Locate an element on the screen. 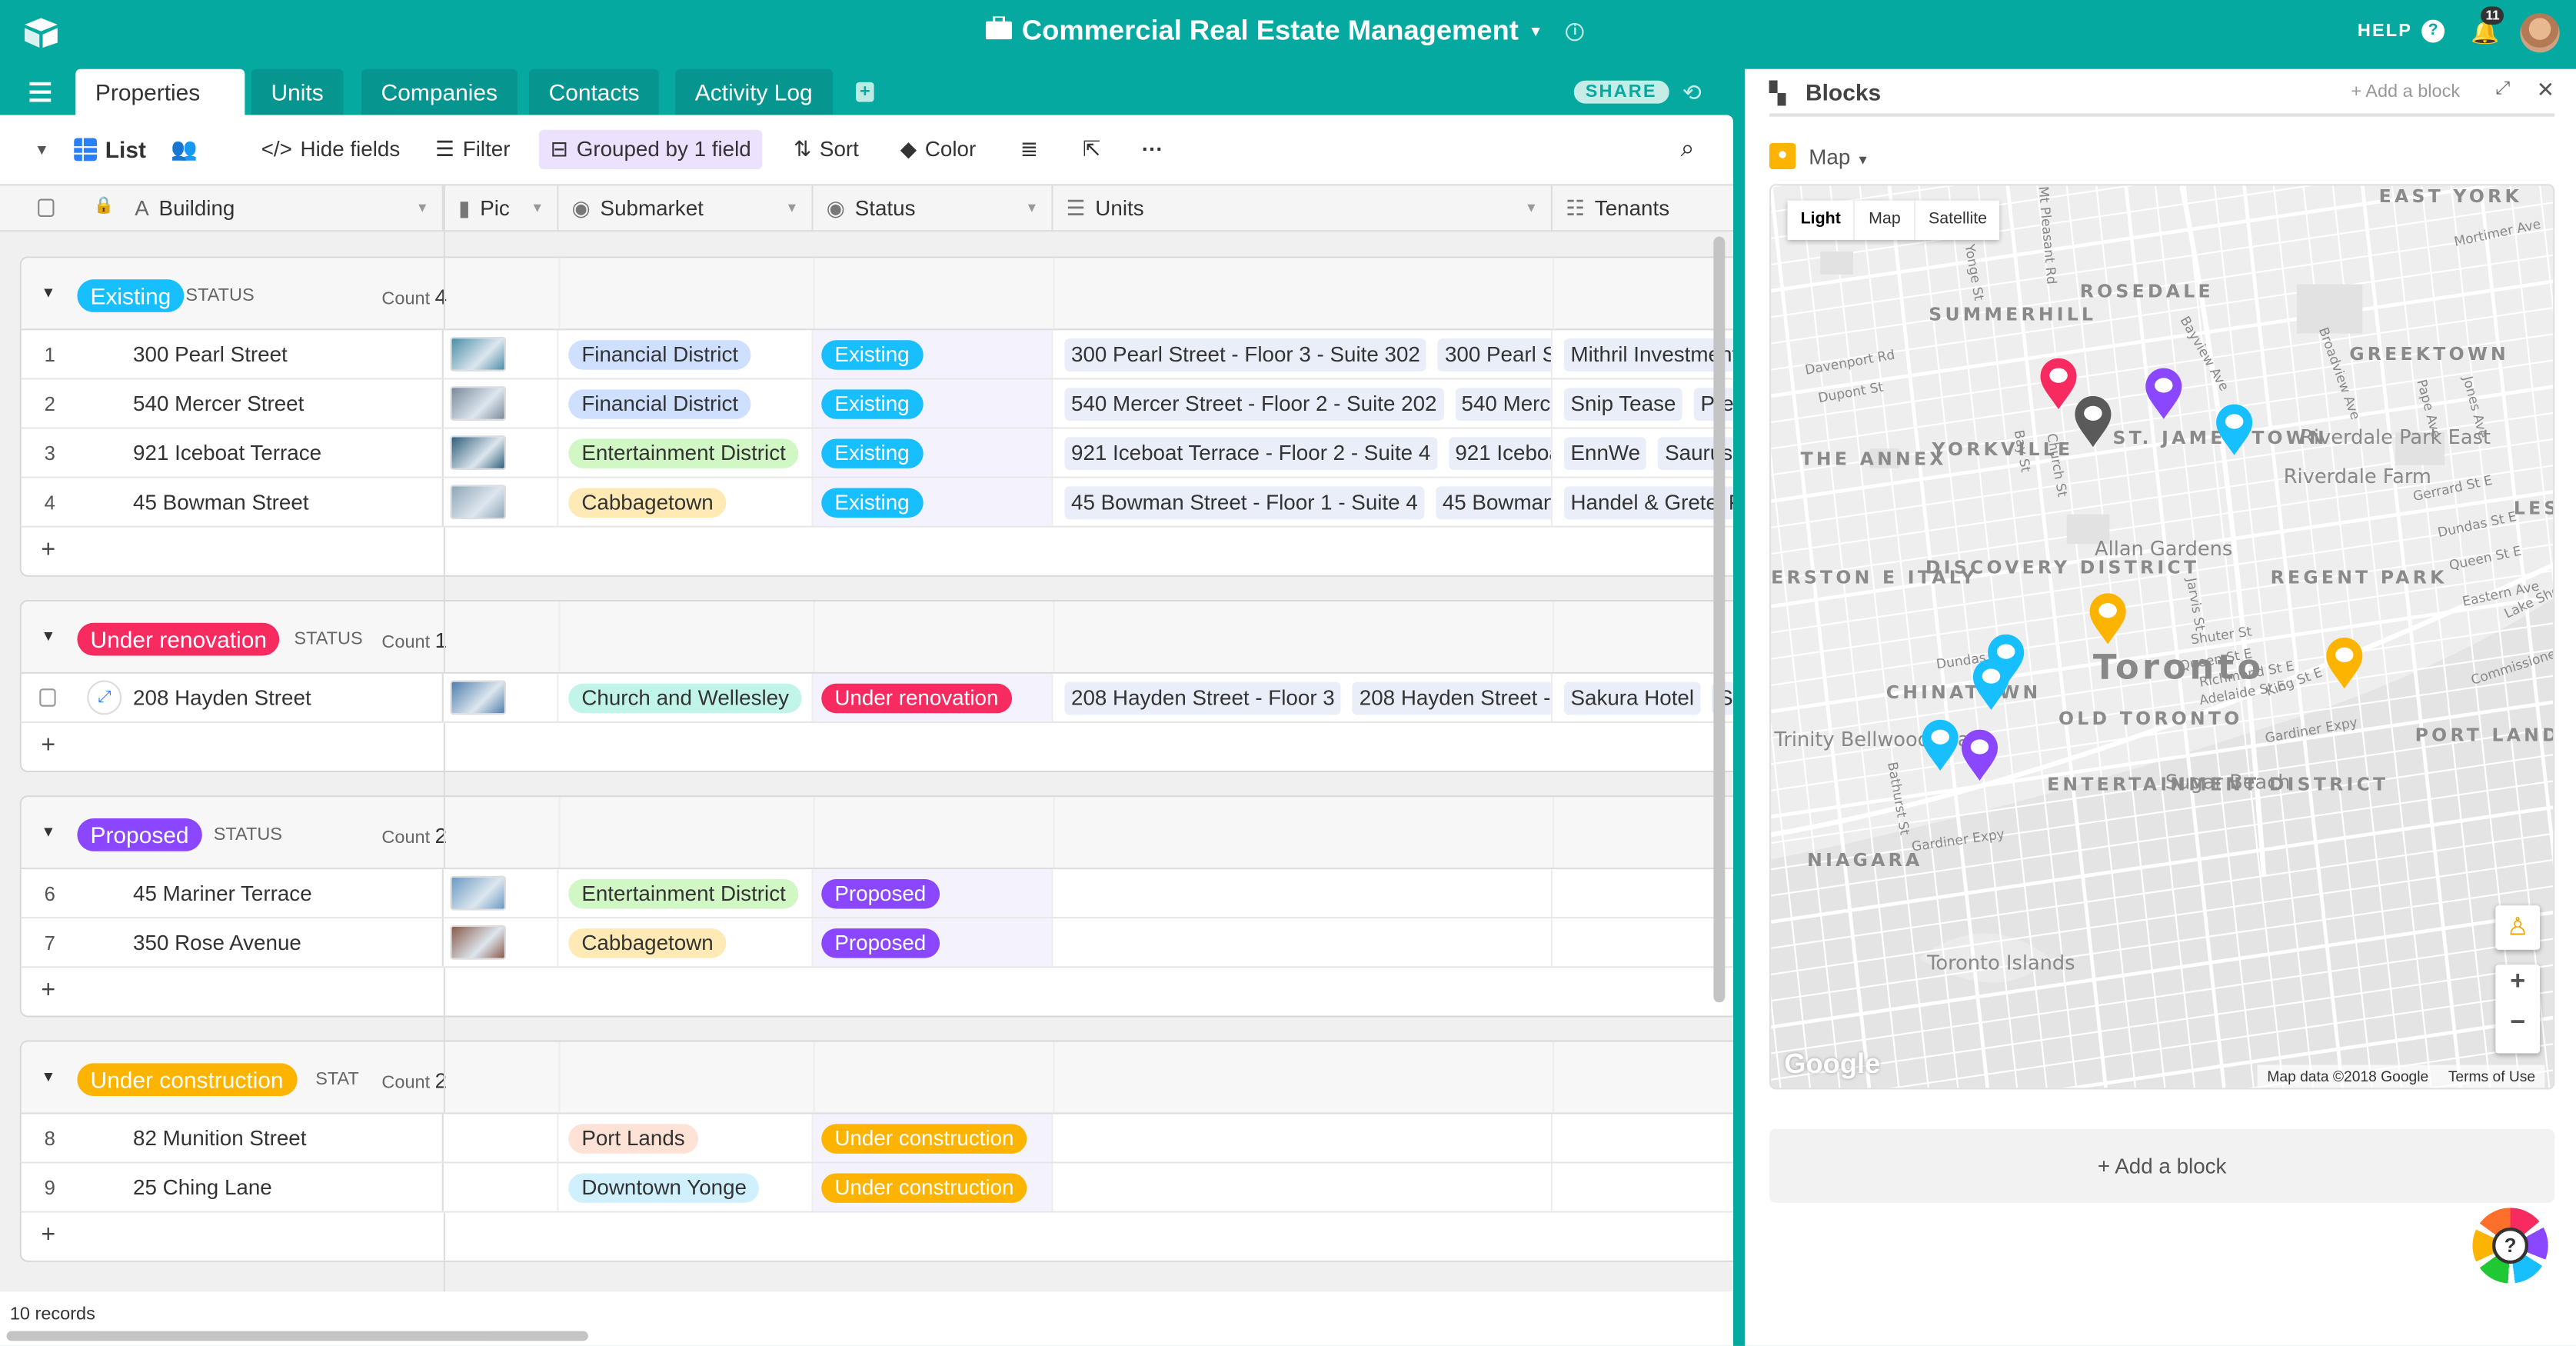 This screenshot has width=2576, height=1346. add-block-link: + Add a block is located at coordinates (2405, 92).